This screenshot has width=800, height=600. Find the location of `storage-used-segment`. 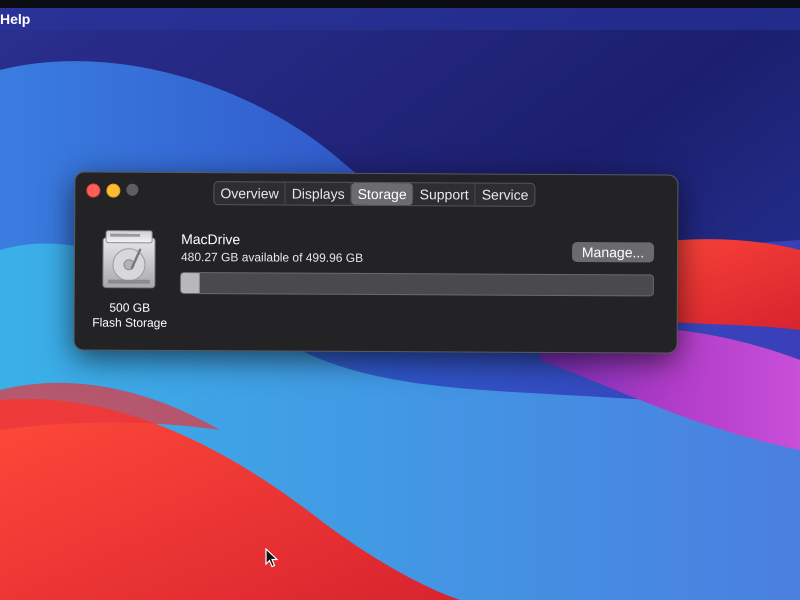

storage-used-segment is located at coordinates (190, 283).